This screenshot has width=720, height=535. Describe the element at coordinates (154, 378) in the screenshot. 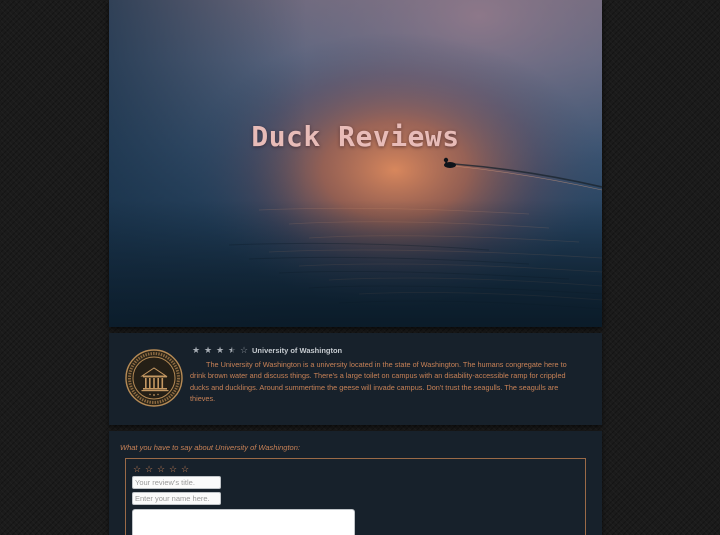

I see `university-seal-icon` at that location.